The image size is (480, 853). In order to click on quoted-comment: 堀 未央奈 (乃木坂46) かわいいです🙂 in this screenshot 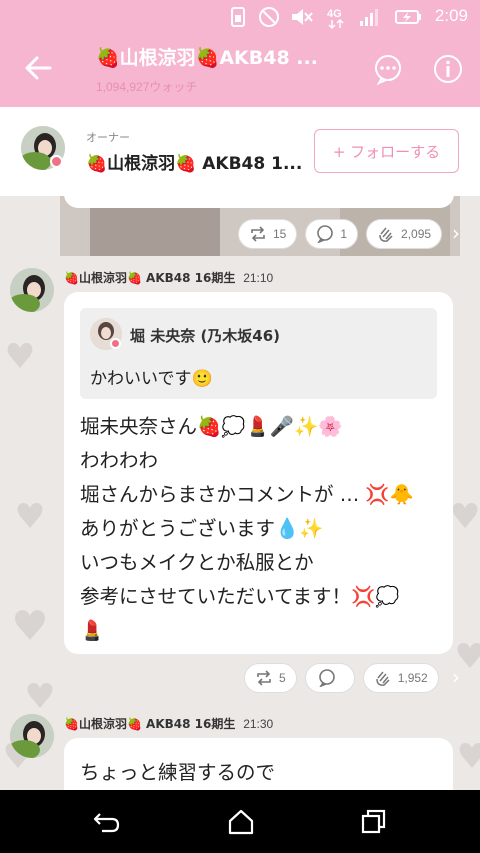, I will do `click(258, 353)`.